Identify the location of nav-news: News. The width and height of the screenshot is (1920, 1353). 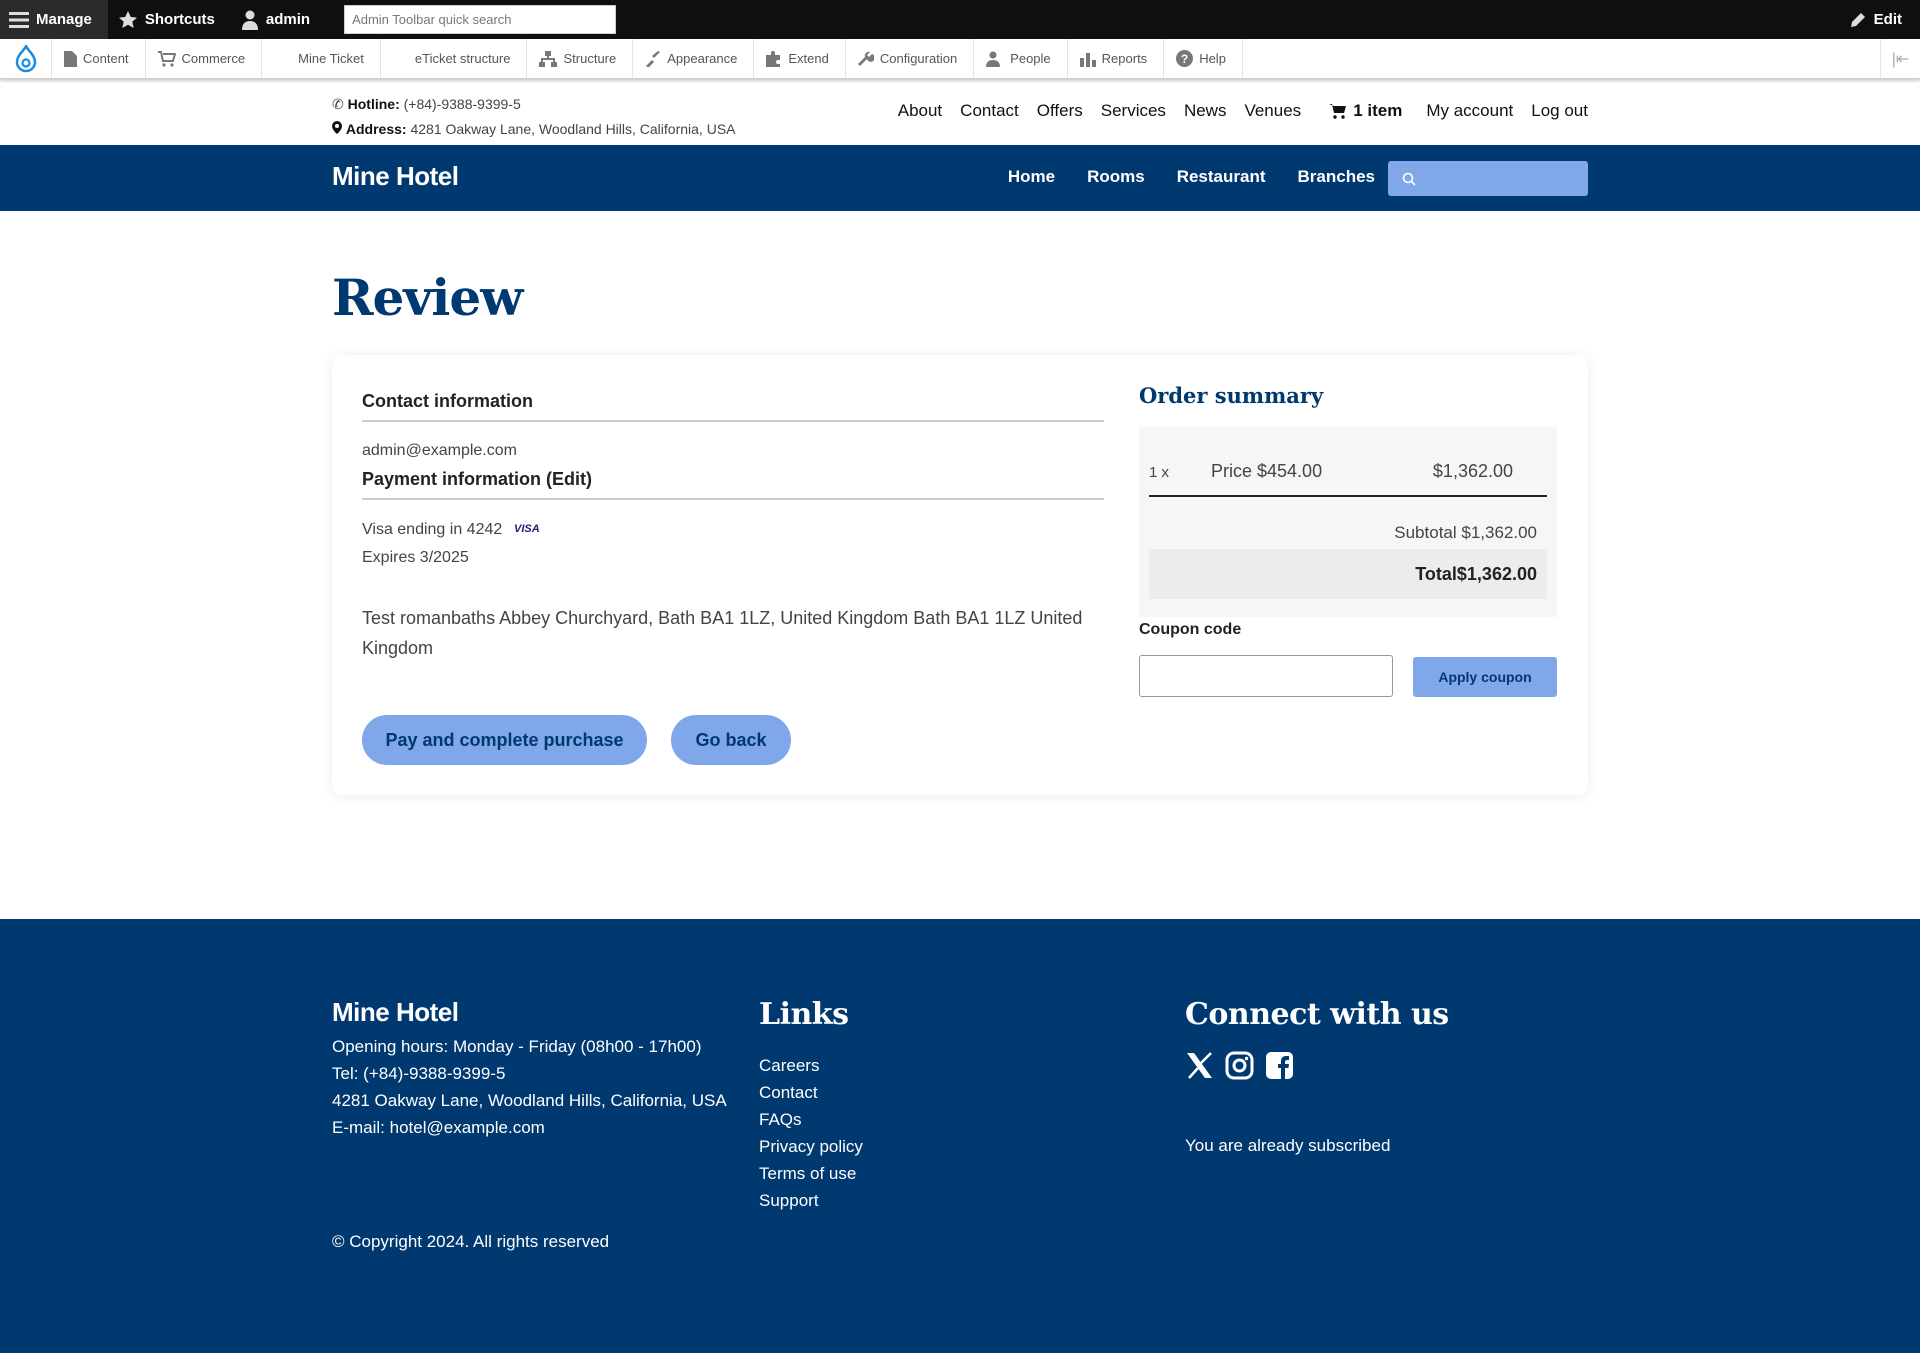
(1205, 111).